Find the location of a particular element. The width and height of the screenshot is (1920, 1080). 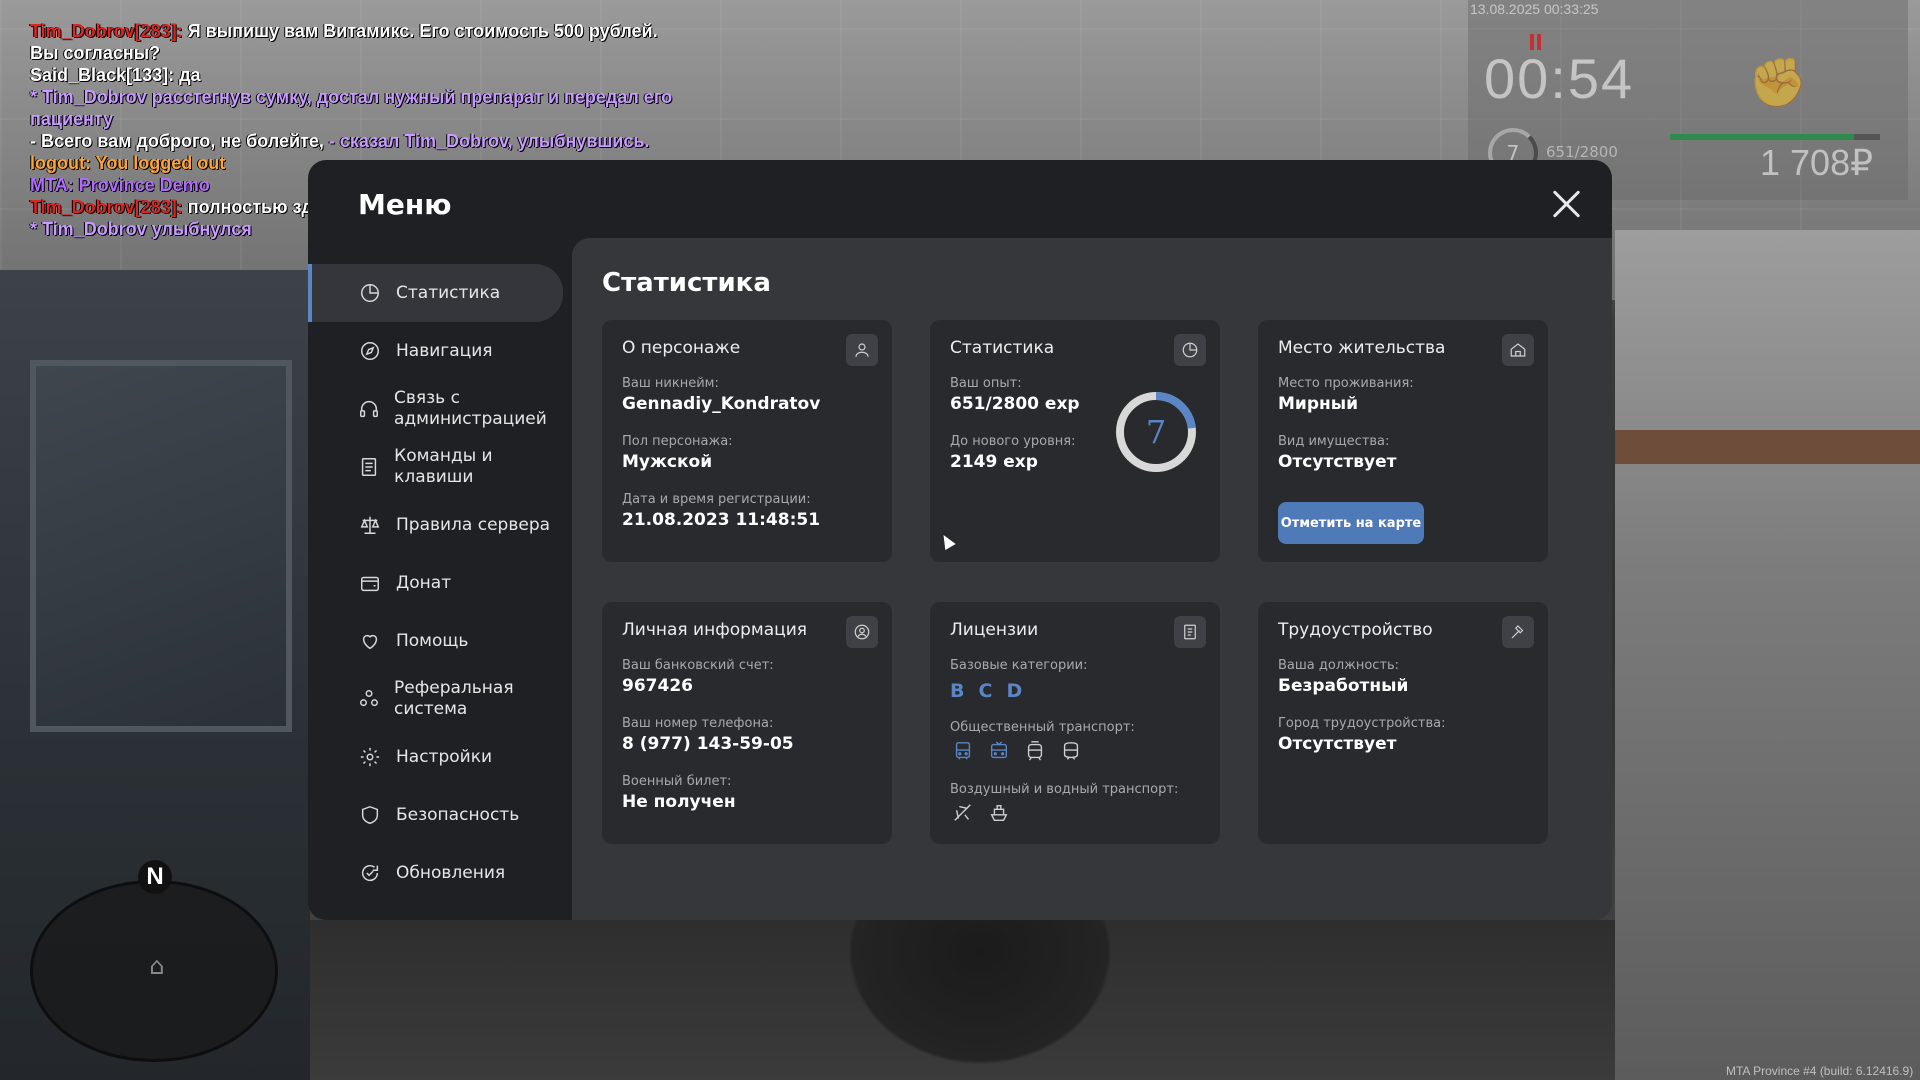

position-value: Безработный is located at coordinates (1343, 686).